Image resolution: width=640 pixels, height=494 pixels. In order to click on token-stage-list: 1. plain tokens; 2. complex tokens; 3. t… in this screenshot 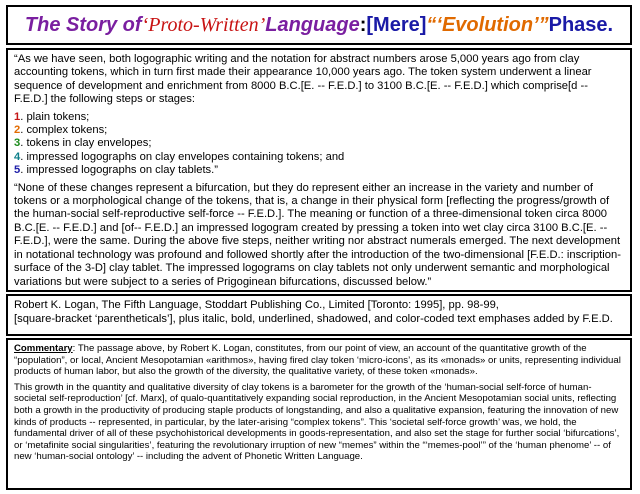, I will do `click(319, 144)`.